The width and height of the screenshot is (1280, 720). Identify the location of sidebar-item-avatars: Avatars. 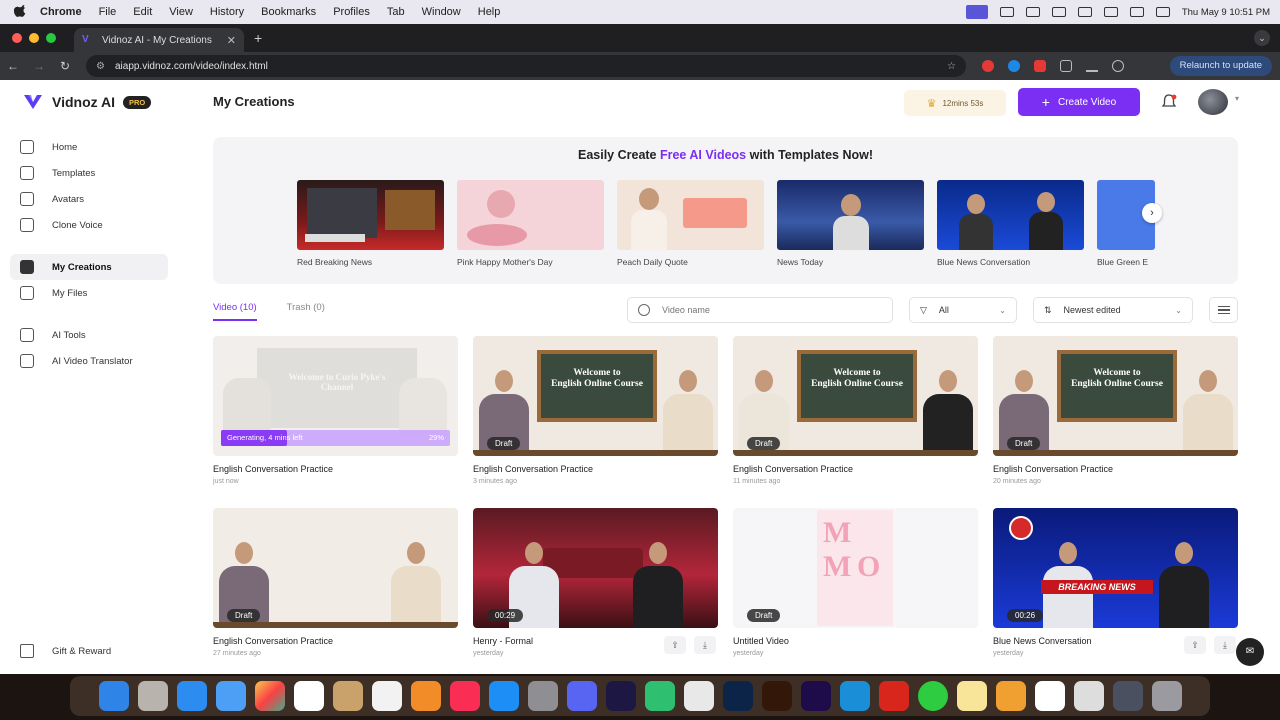
(89, 199).